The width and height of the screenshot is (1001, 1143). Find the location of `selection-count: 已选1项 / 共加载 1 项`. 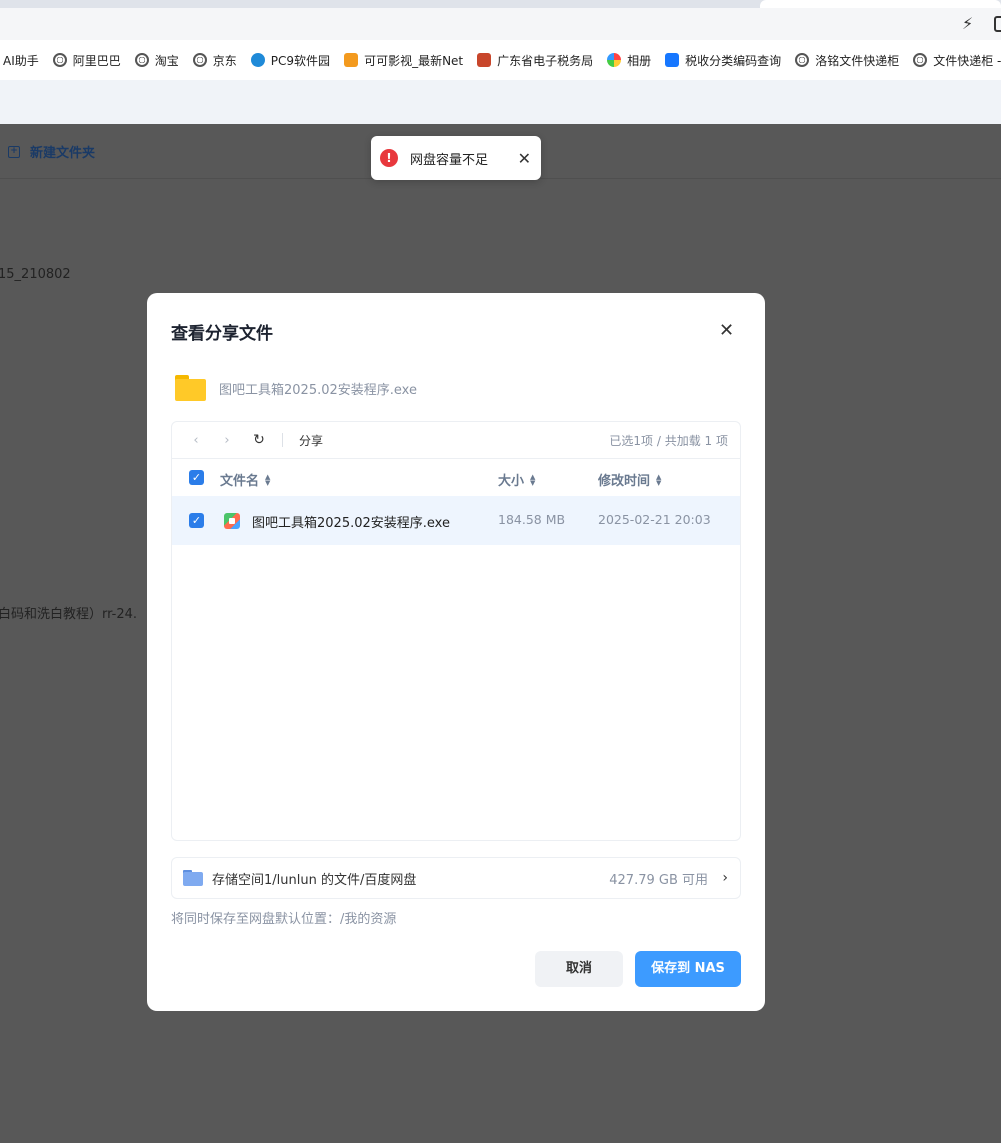

selection-count: 已选1项 / 共加载 1 项 is located at coordinates (668, 440).